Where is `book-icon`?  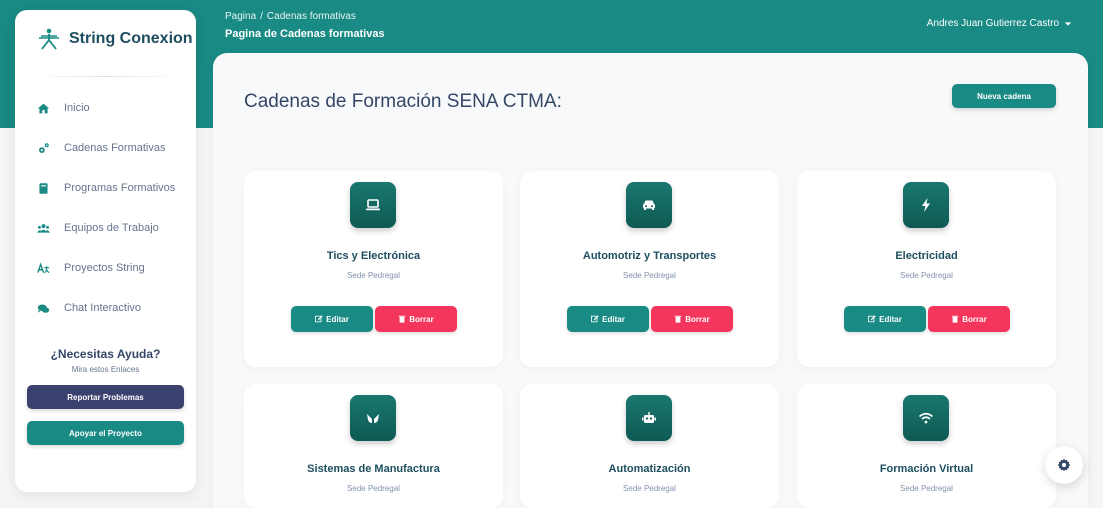
book-icon is located at coordinates (43, 188).